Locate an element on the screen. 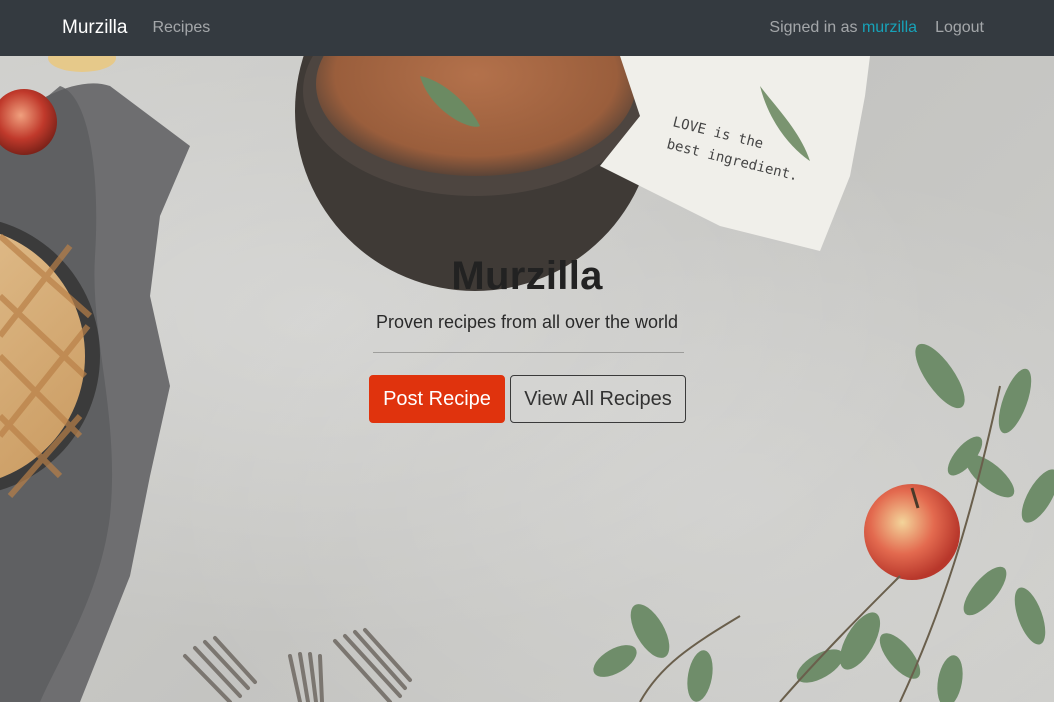 This screenshot has width=1054, height=702. view-all-recipes-button: View All Recipes is located at coordinates (598, 399).